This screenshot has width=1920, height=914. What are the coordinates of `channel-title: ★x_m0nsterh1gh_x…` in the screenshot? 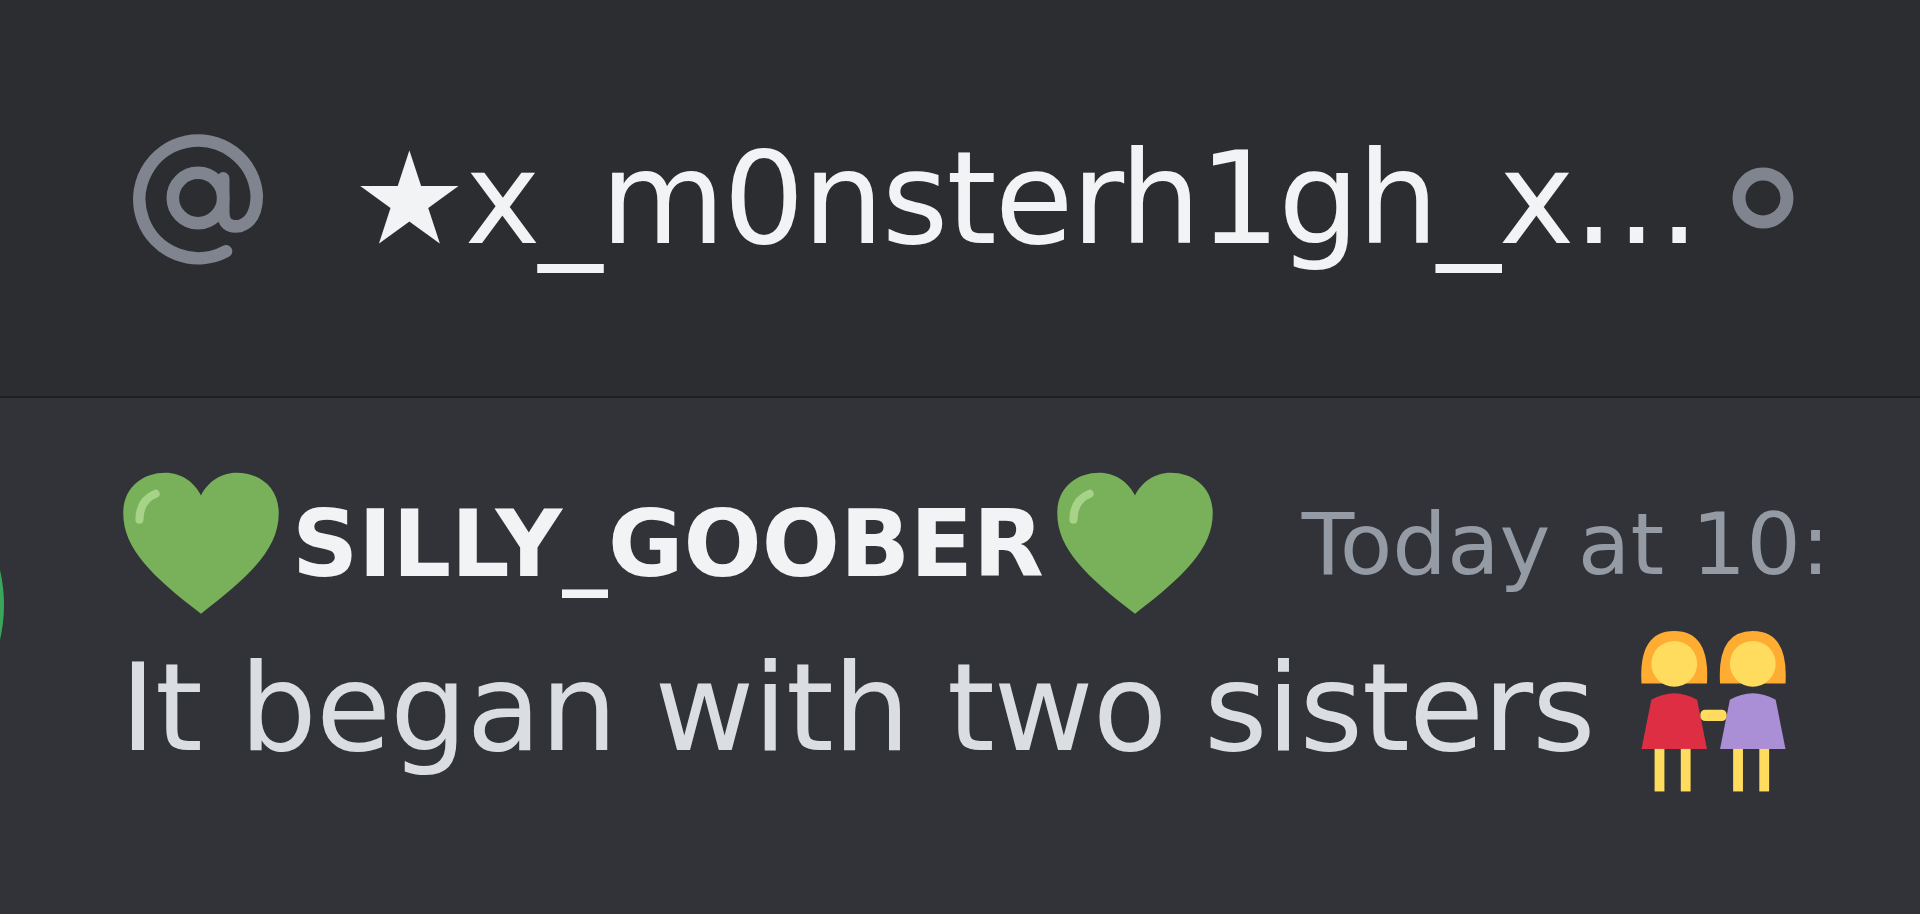 It's located at (1025, 198).